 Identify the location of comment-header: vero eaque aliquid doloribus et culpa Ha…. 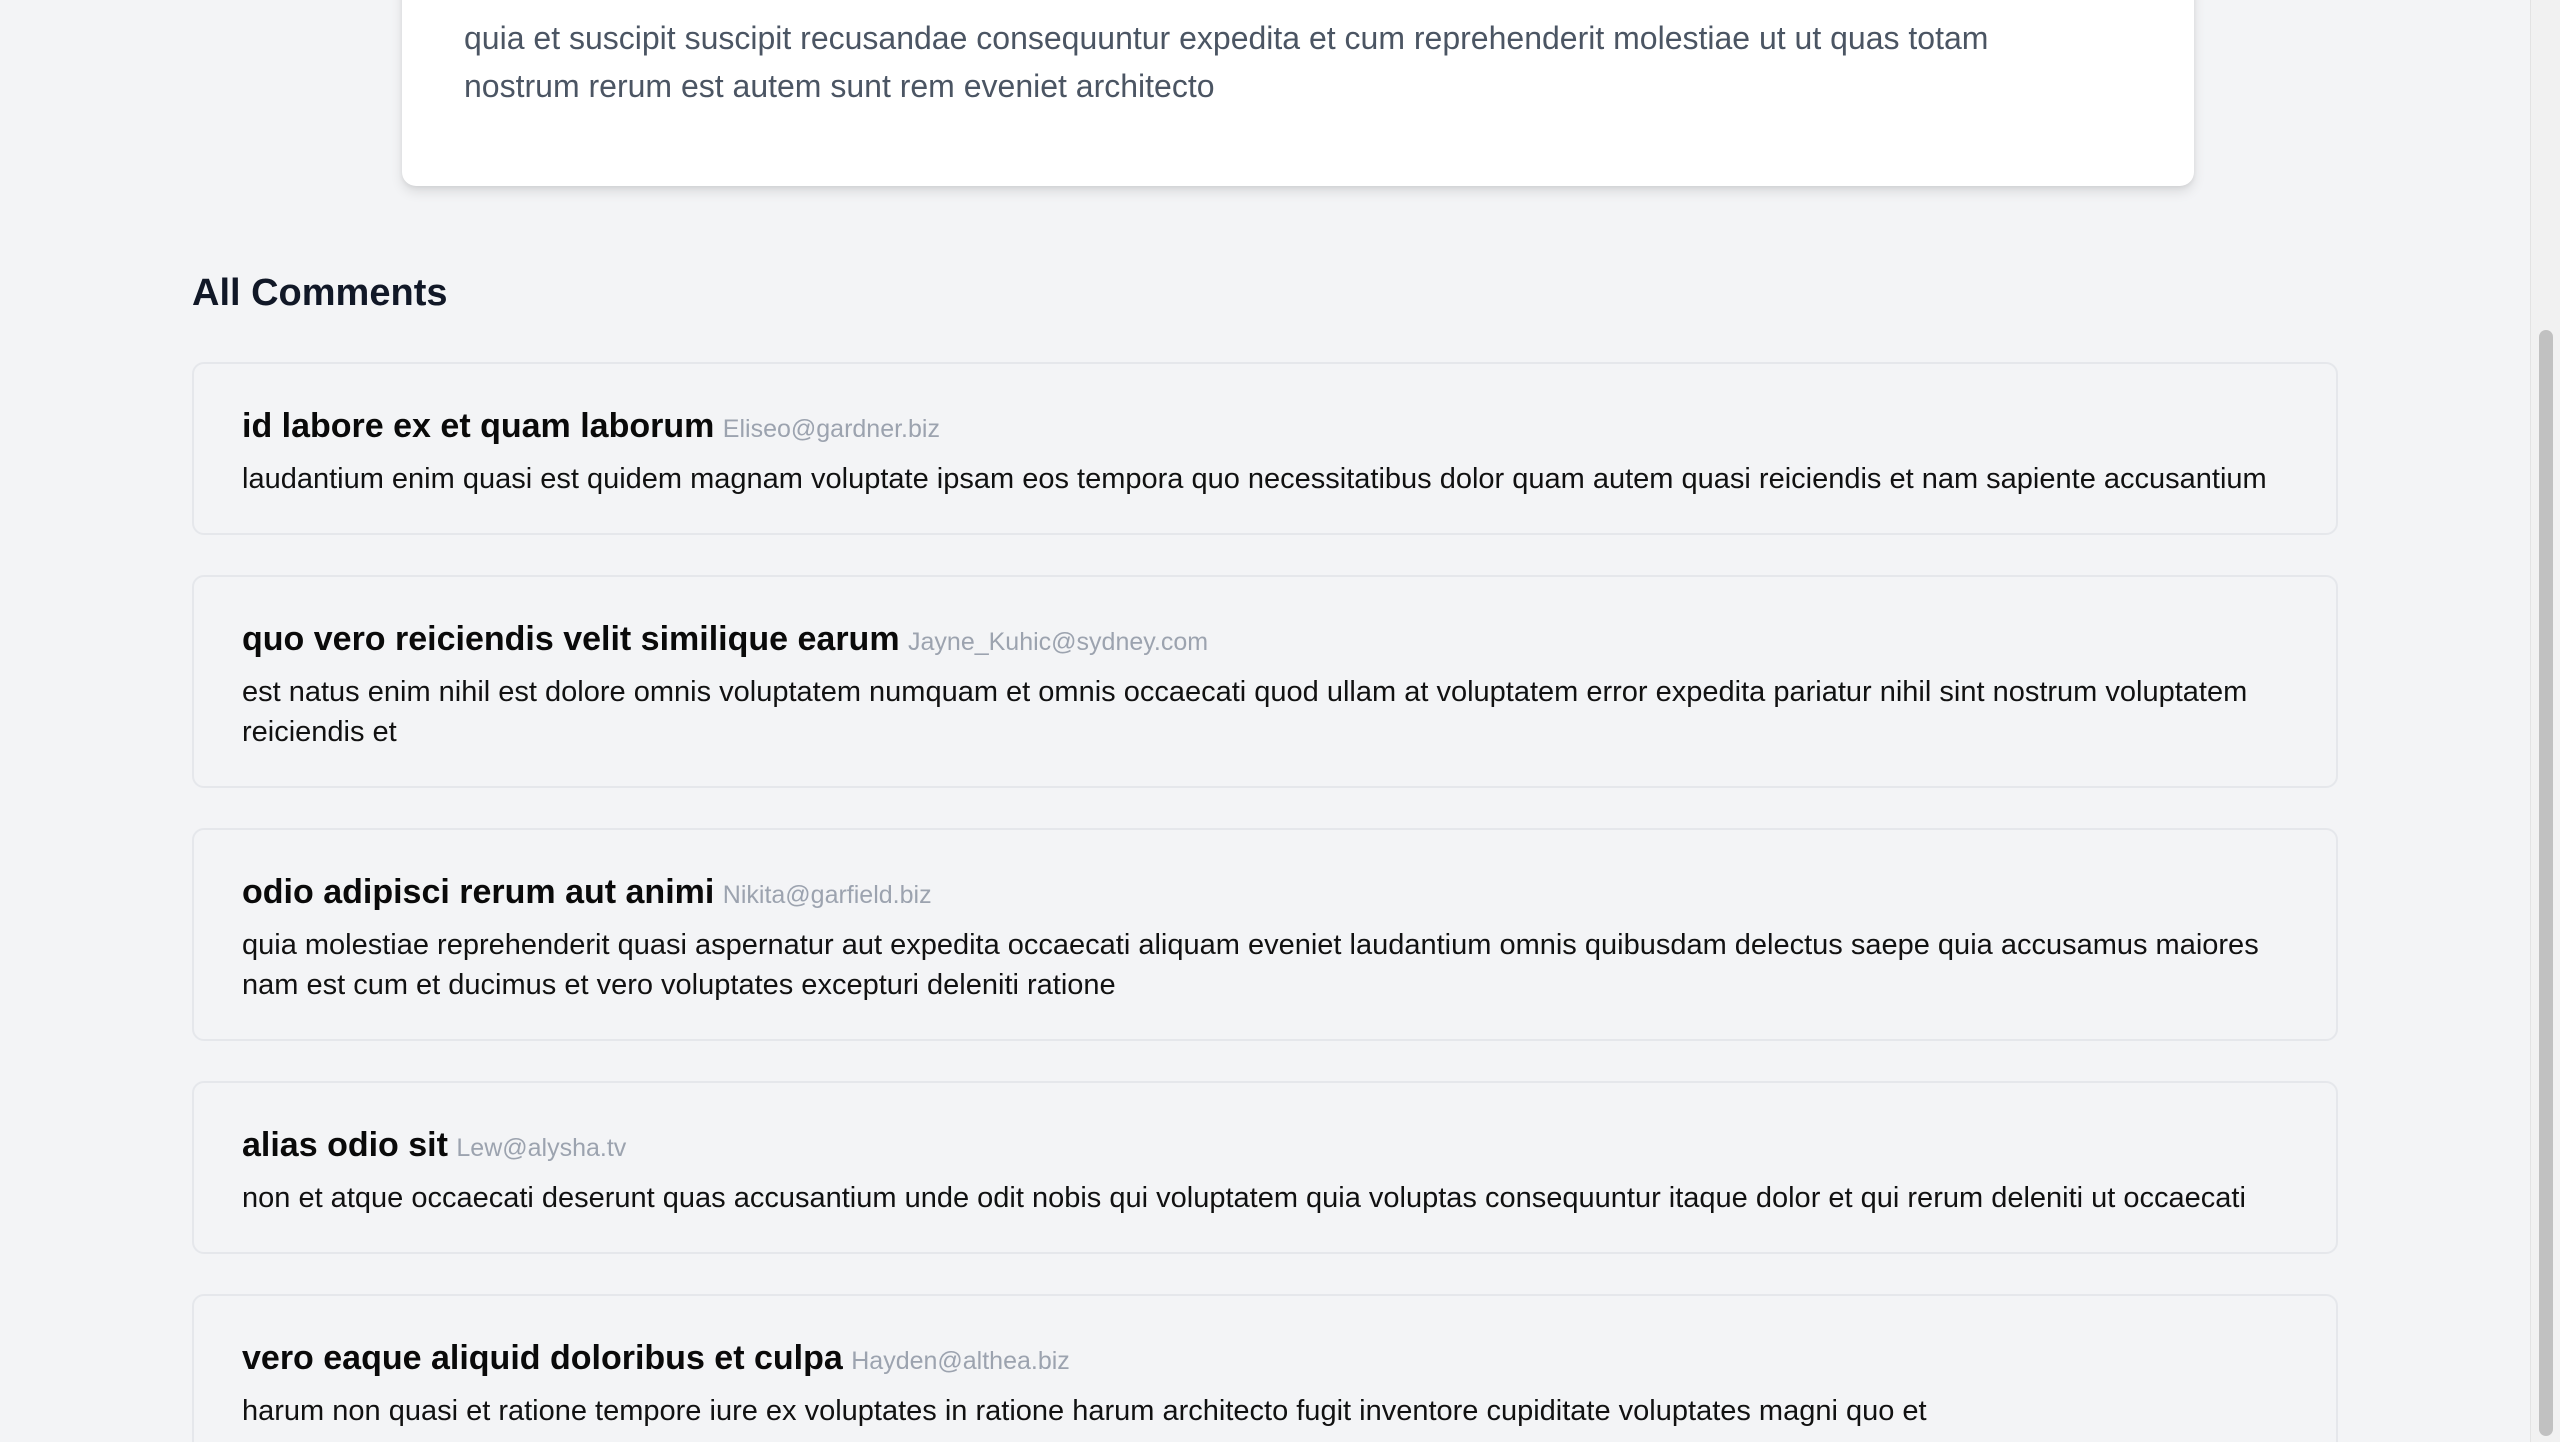
(1265, 1361).